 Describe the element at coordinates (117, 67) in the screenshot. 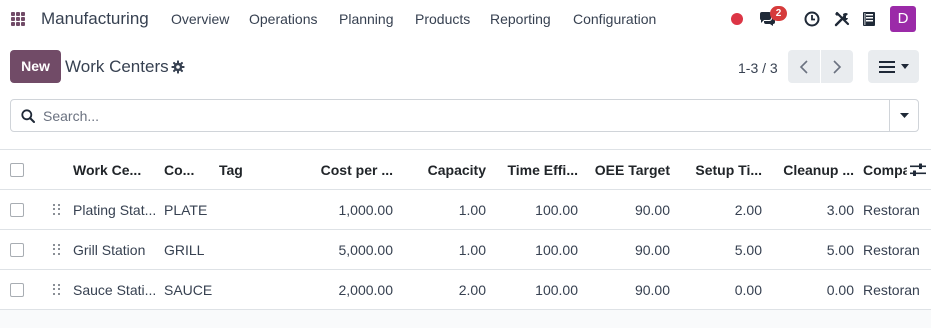

I see `page-title: Work Centers` at that location.